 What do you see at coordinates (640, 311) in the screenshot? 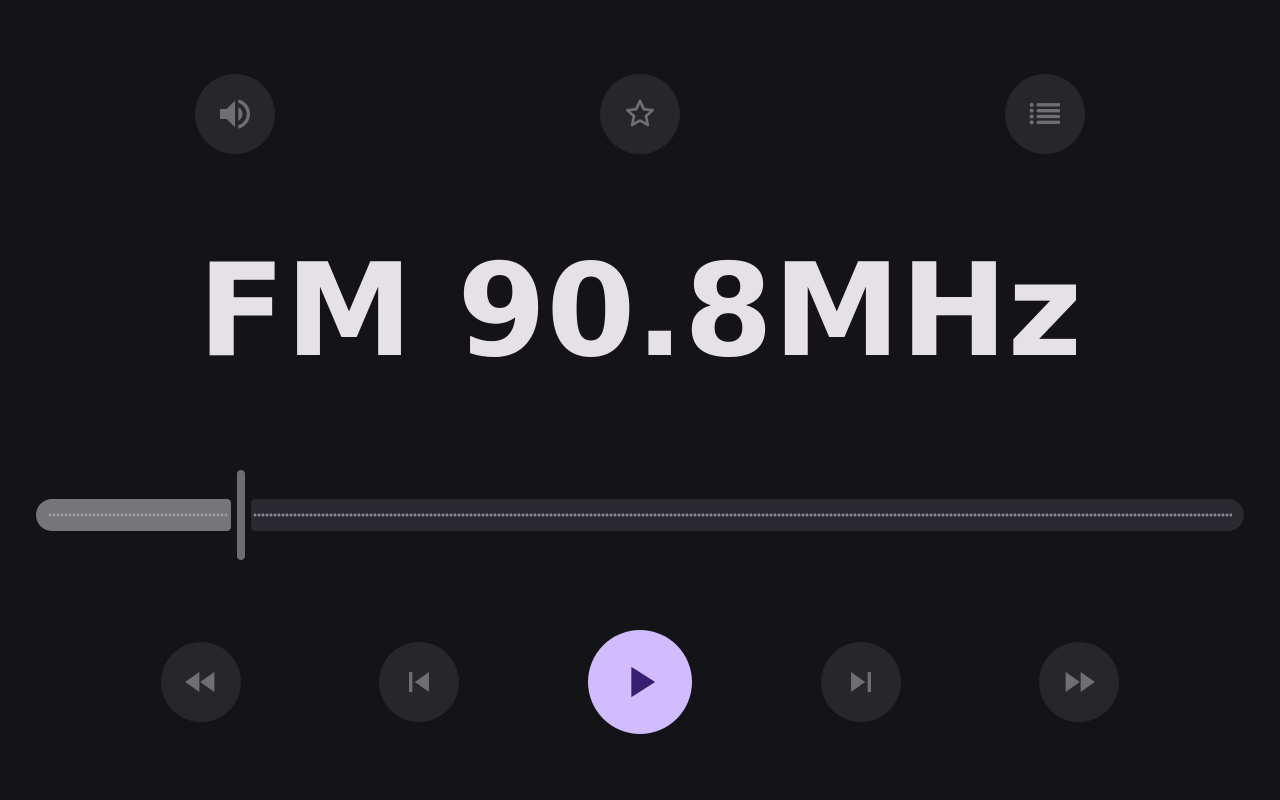
I see `frequency-display: FM 90.8MHz` at bounding box center [640, 311].